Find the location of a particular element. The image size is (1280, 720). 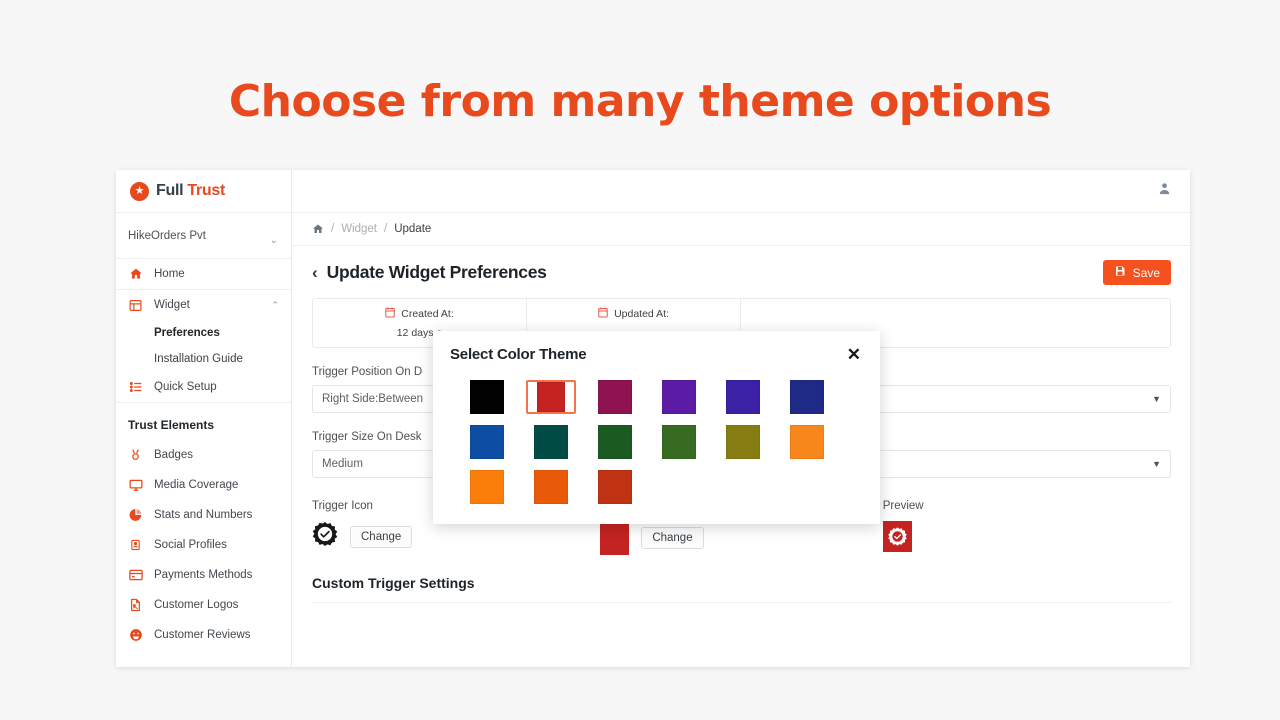

save-button: Save is located at coordinates (1136, 272).